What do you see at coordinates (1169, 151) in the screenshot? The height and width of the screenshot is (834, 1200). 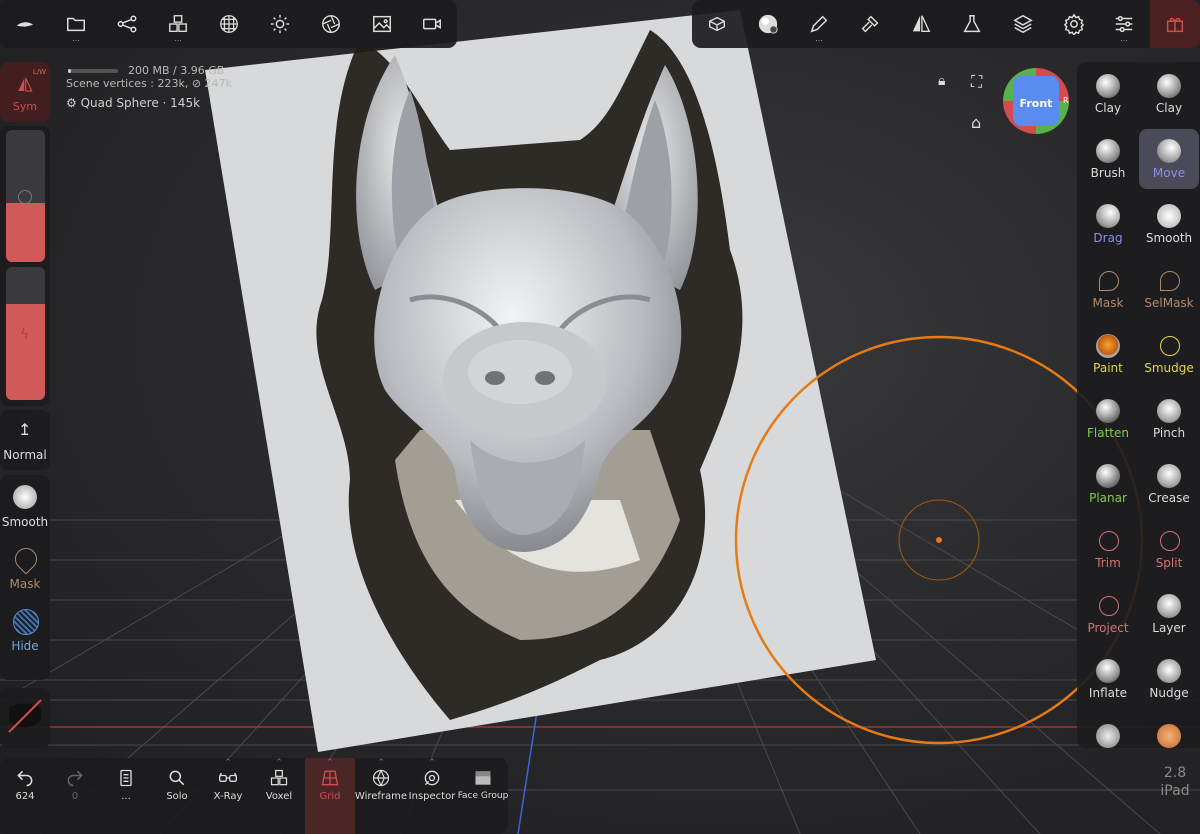 I see `move-icon` at bounding box center [1169, 151].